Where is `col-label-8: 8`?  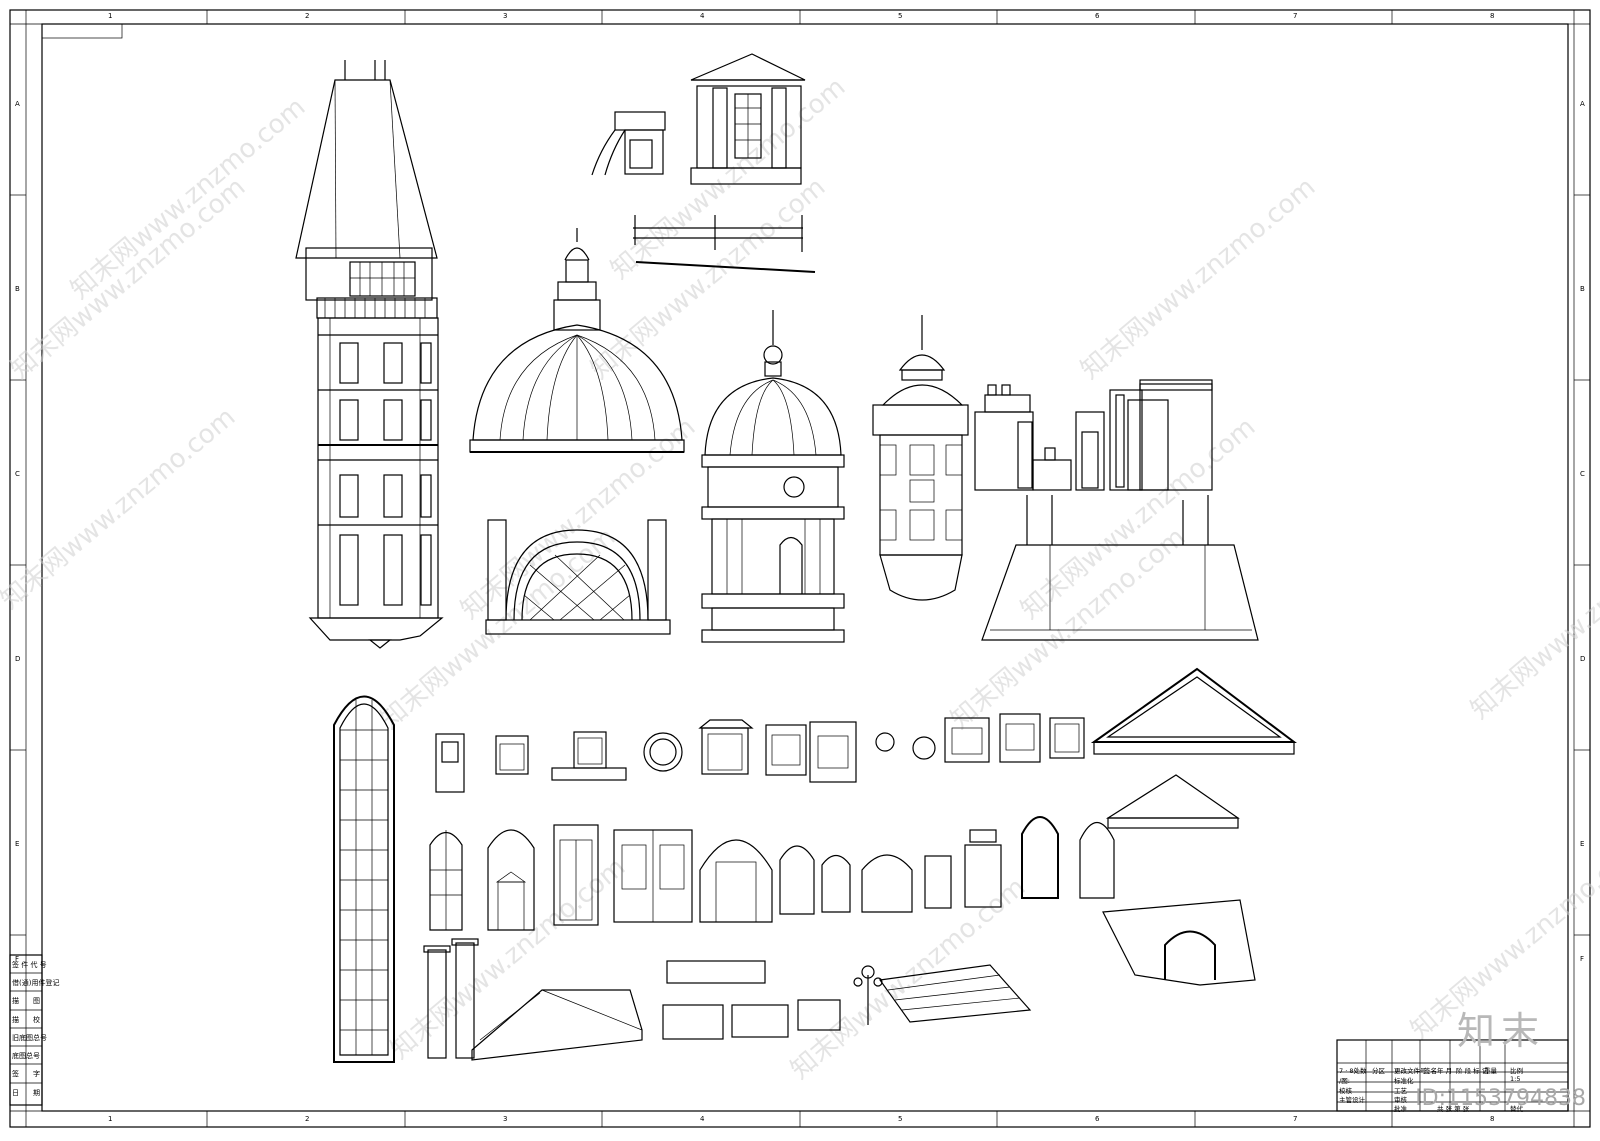
col-label-8: 8 is located at coordinates (1492, 16).